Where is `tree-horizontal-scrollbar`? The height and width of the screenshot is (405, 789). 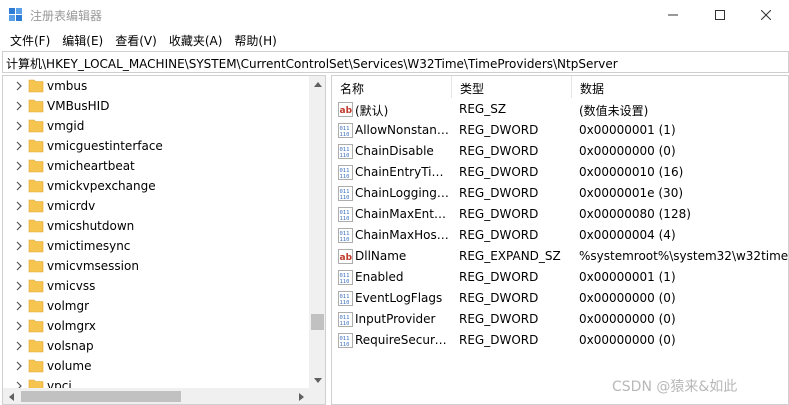
tree-horizontal-scrollbar is located at coordinates (156, 396).